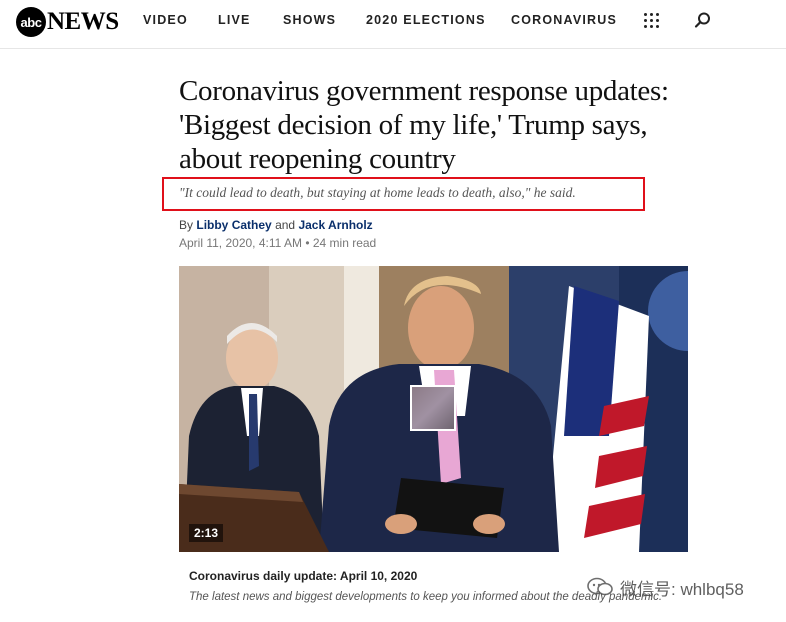  I want to click on abc-news-logo: abc NEWS, so click(67, 22).